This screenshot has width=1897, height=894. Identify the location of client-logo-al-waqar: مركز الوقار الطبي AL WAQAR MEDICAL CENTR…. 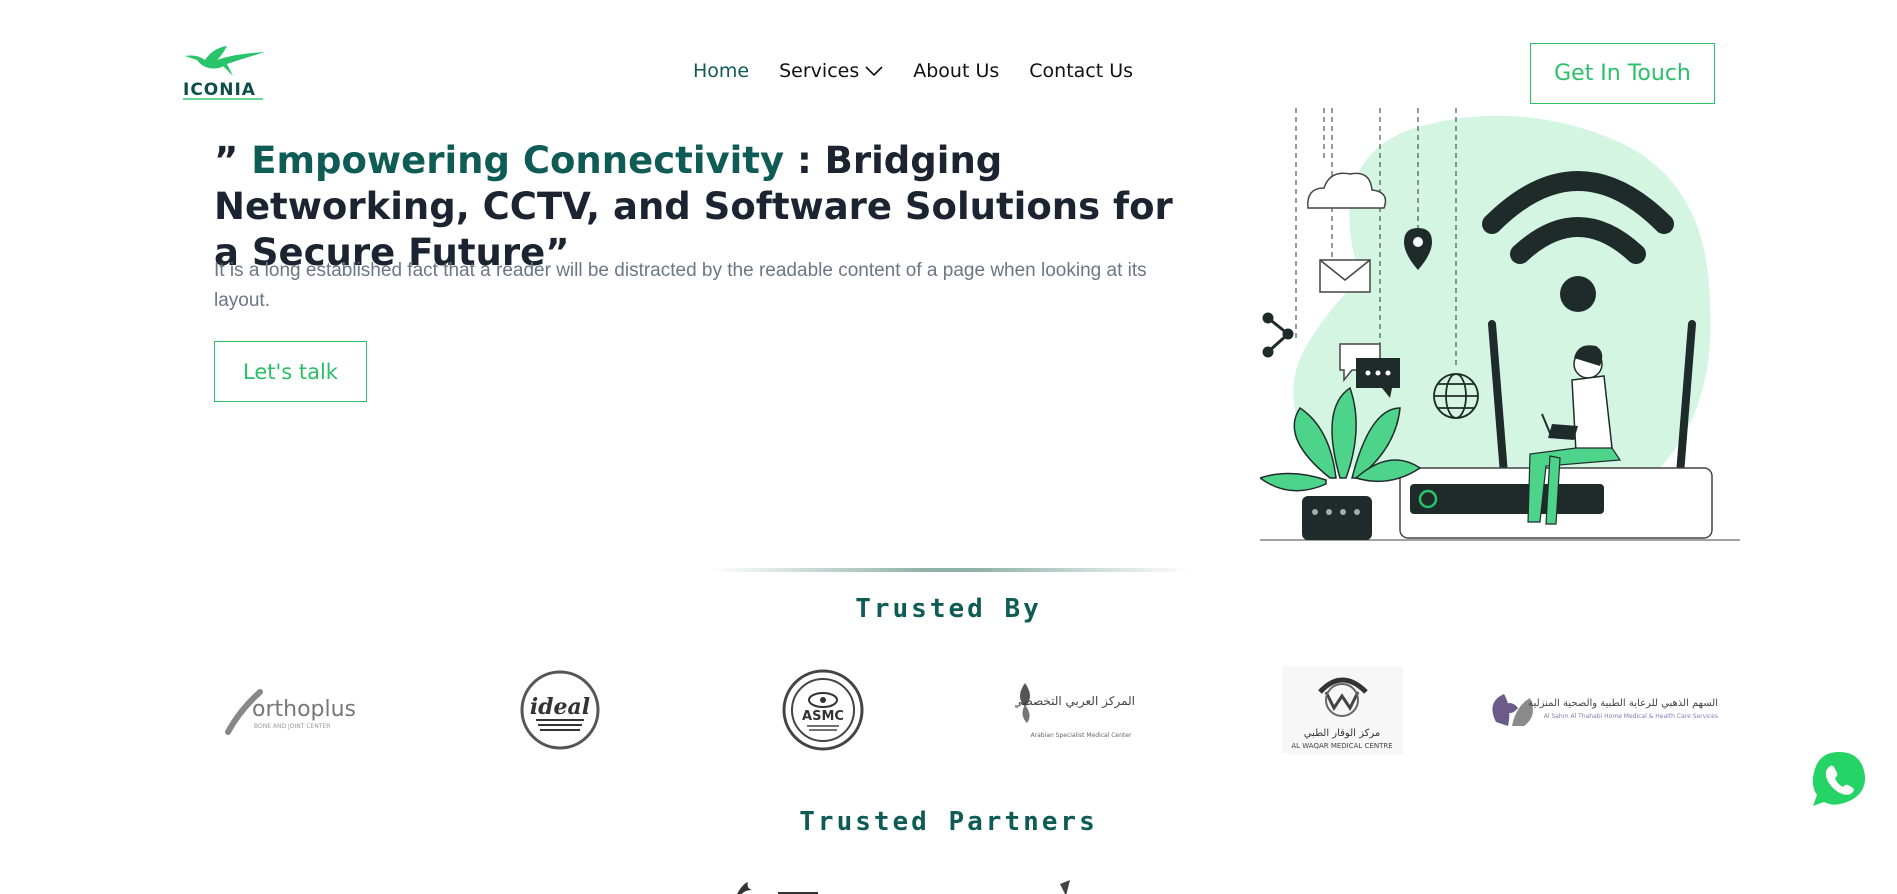
(1342, 710).